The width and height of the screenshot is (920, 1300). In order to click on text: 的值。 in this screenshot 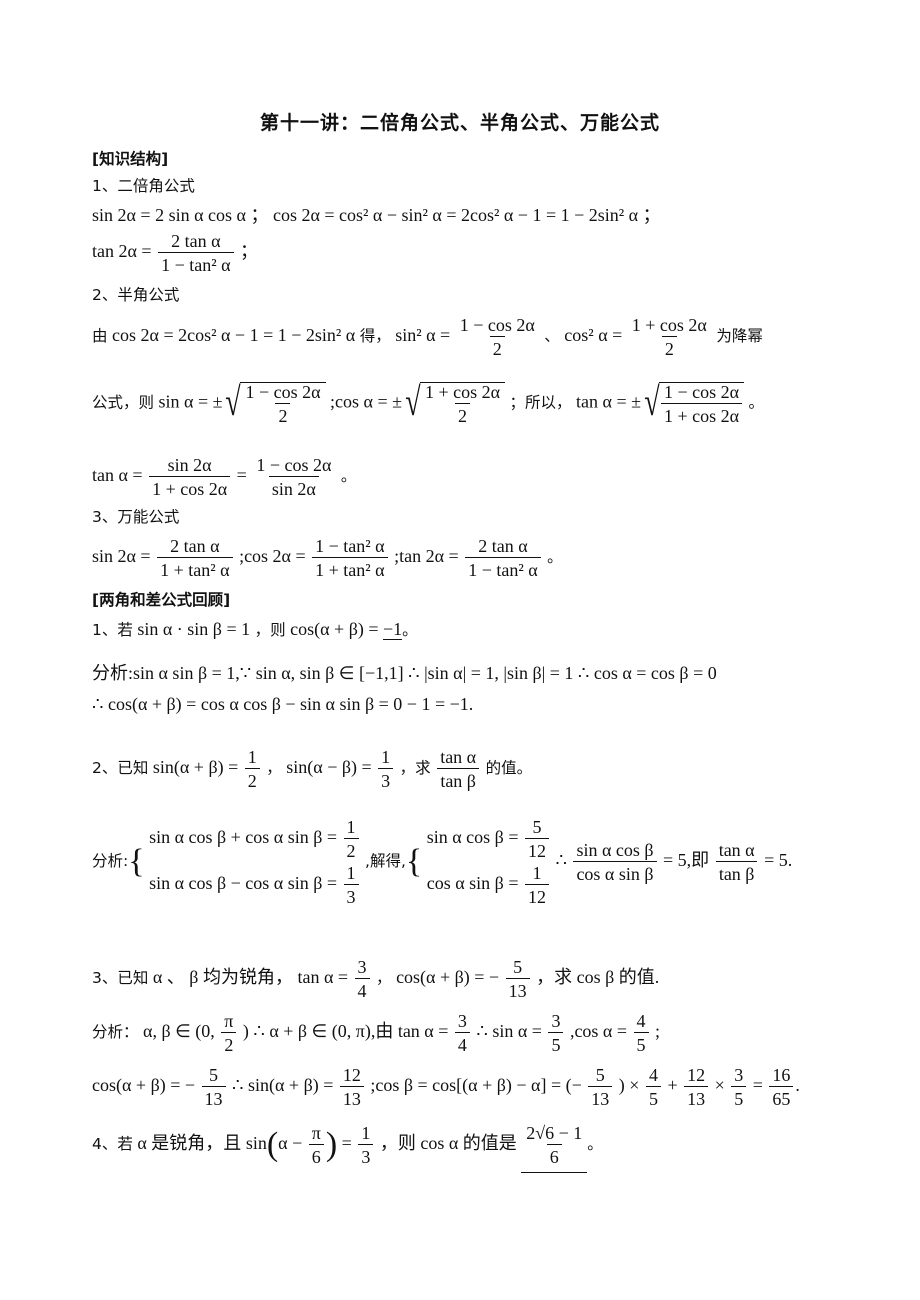, I will do `click(509, 768)`.